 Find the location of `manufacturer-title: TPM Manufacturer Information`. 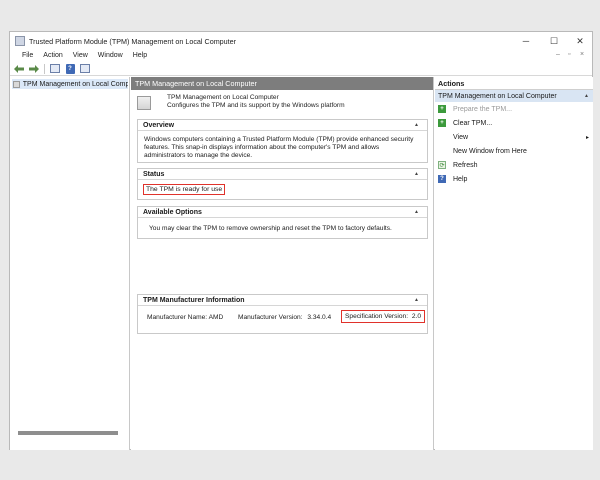

manufacturer-title: TPM Manufacturer Information is located at coordinates (194, 300).